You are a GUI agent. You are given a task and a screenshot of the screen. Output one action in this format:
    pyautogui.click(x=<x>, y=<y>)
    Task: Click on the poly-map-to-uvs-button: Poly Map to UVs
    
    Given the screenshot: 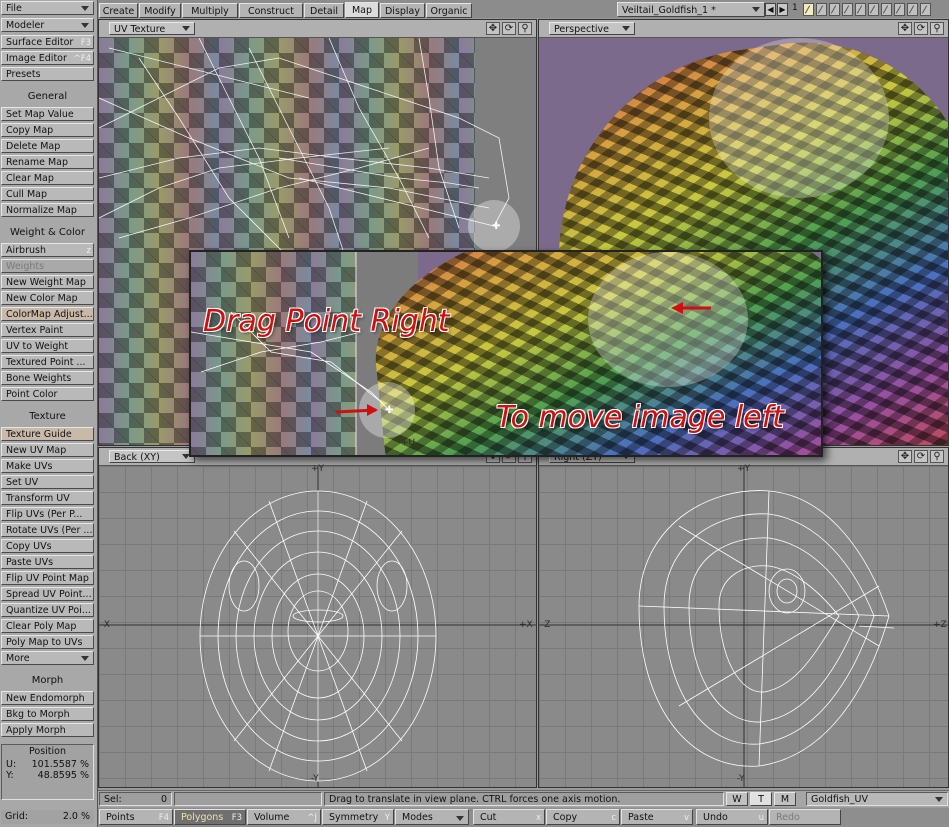 What is the action you would take?
    pyautogui.click(x=47, y=642)
    